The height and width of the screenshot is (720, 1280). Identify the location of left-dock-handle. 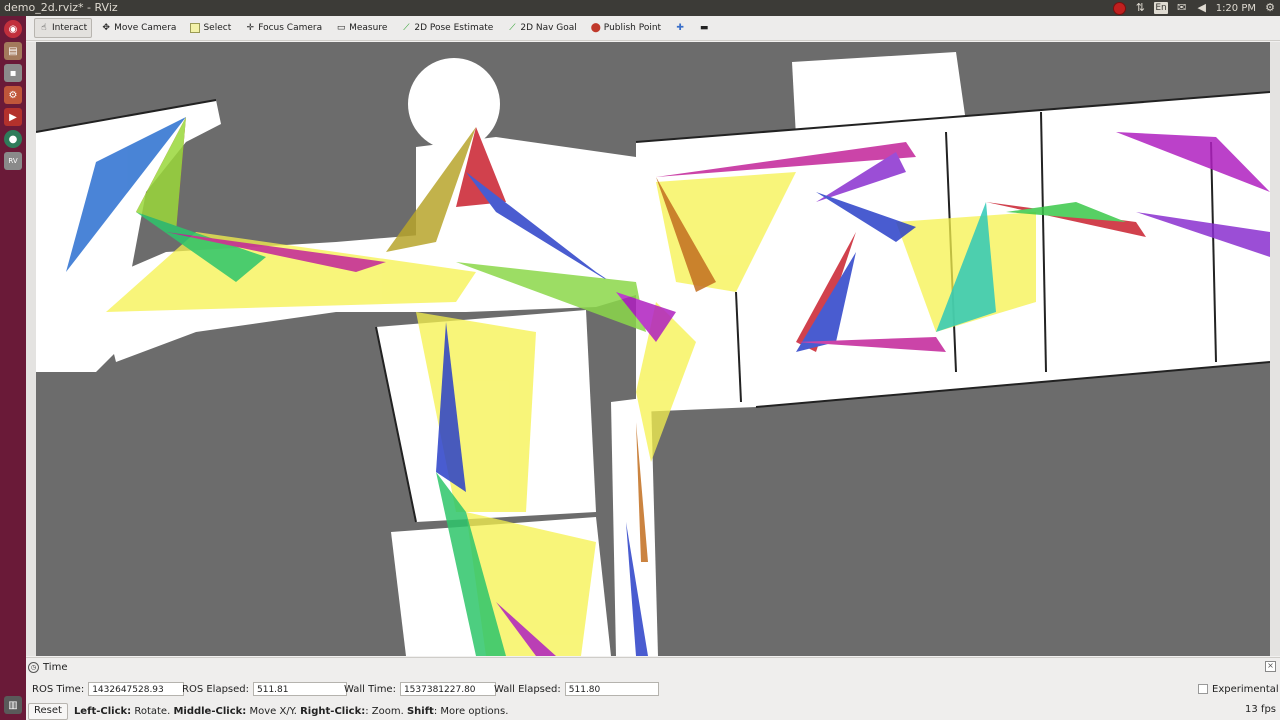
(31, 349).